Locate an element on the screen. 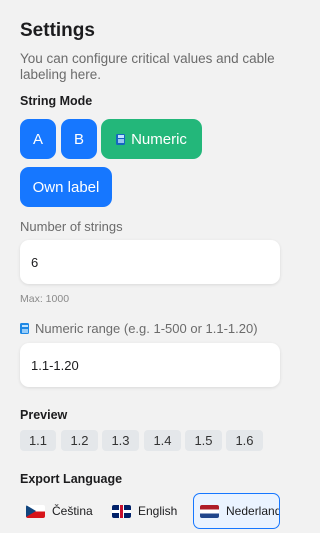 The width and height of the screenshot is (320, 533). export-language-label: Export Language is located at coordinates (71, 479).